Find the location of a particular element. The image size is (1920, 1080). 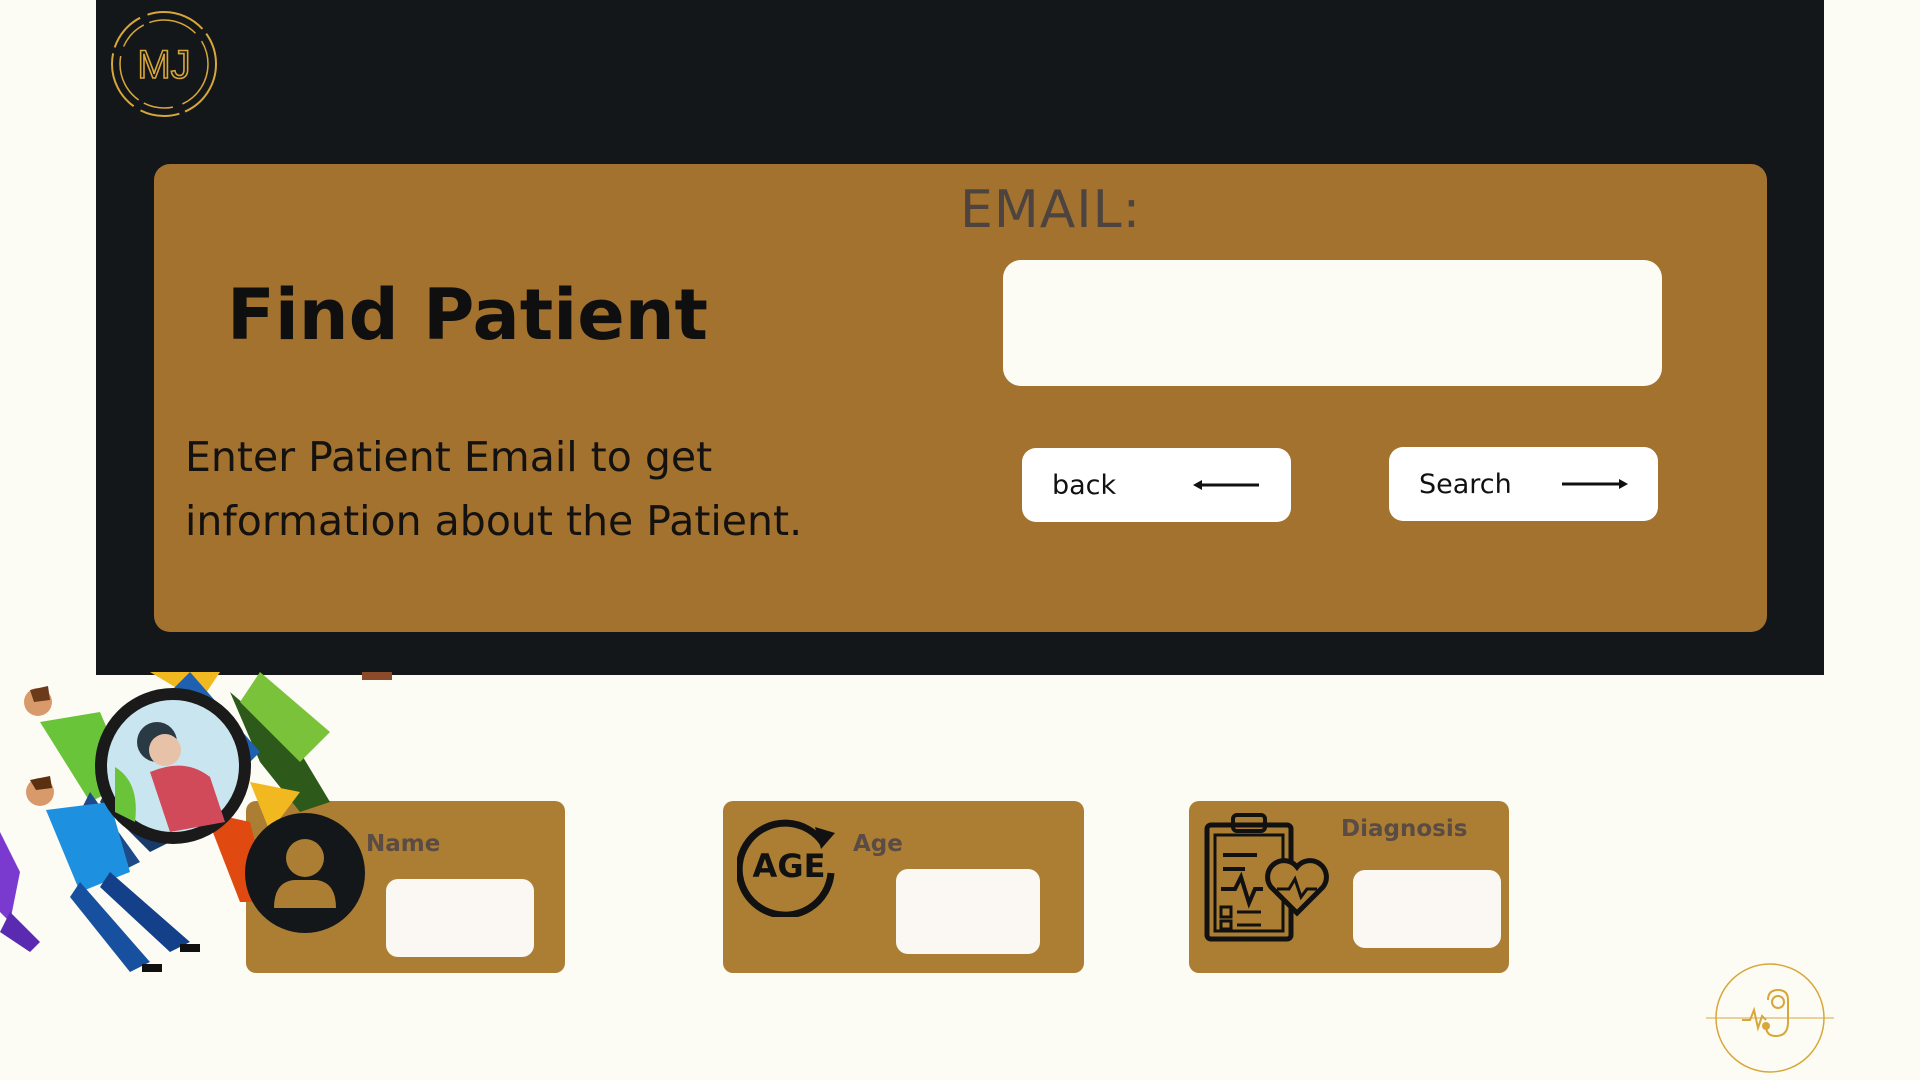

age-value-field is located at coordinates (968, 911).